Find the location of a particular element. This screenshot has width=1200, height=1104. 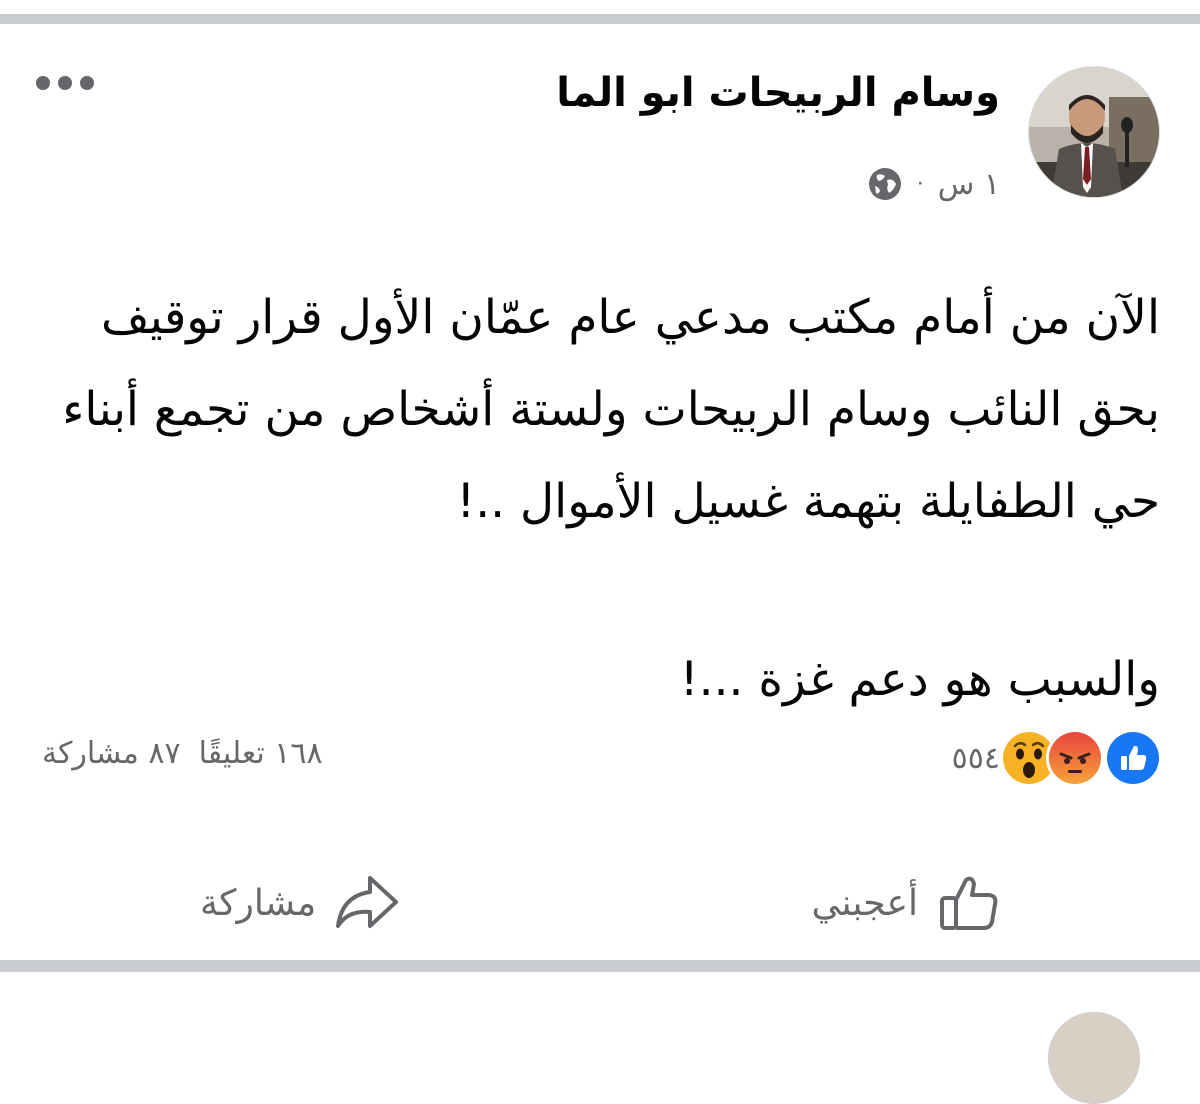

like-label: أعجبني is located at coordinates (864, 903).